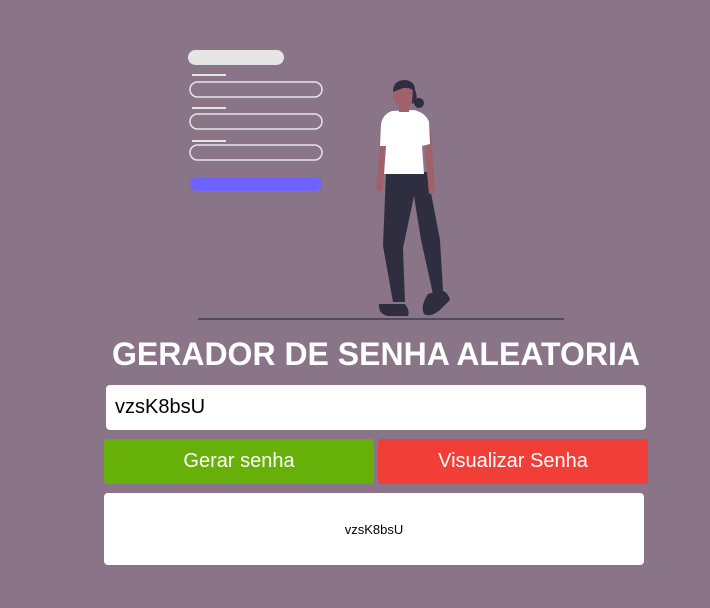  What do you see at coordinates (236, 57) in the screenshot?
I see `form-header-bar` at bounding box center [236, 57].